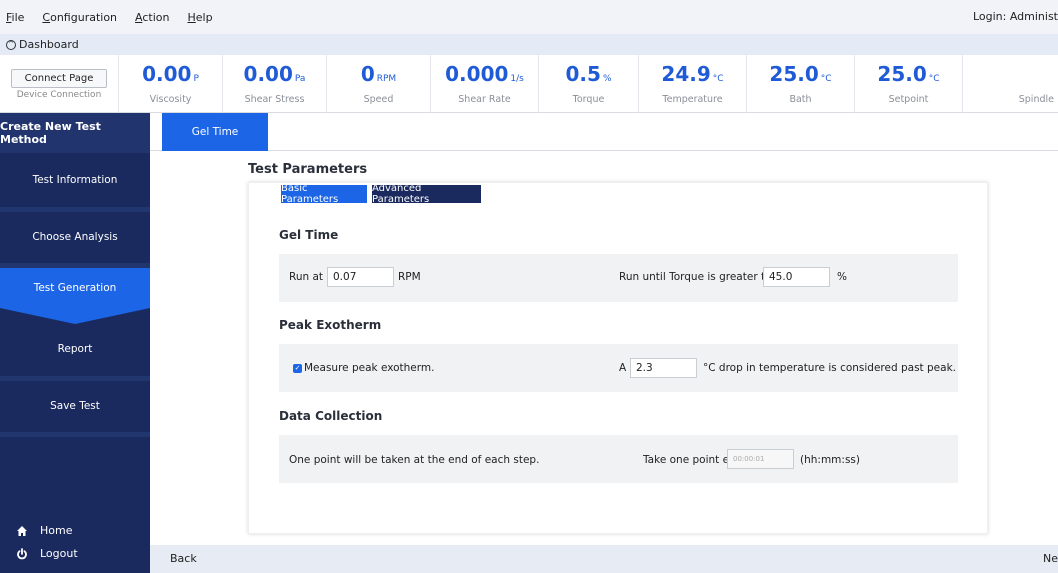  I want to click on tab-basic-parameters: Basic Parameters, so click(324, 194).